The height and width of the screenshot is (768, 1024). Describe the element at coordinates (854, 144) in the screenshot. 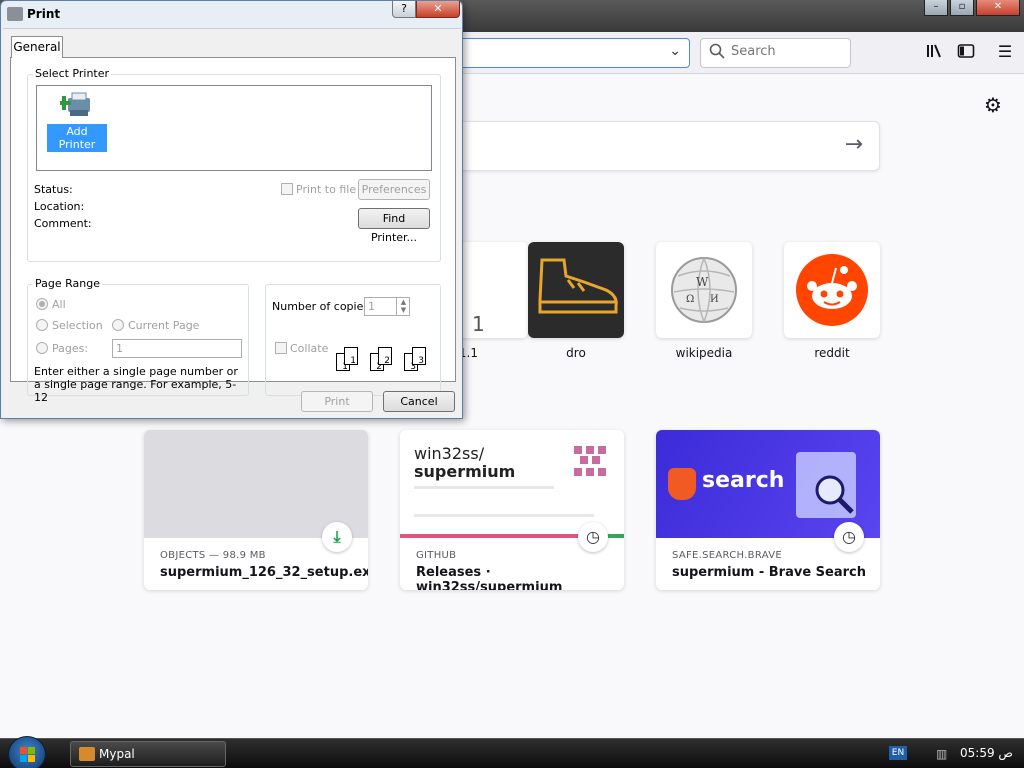

I see `arrow-right-icon: →` at that location.